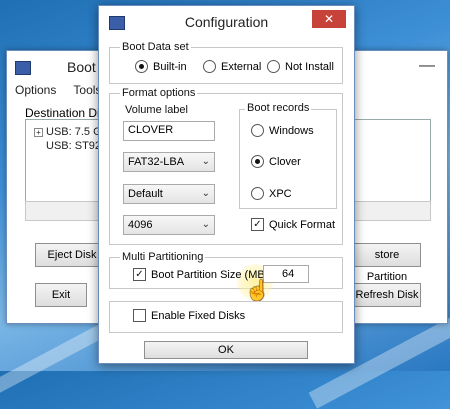 This screenshot has width=450, height=409. I want to click on radio-clover: Clover, so click(276, 161).